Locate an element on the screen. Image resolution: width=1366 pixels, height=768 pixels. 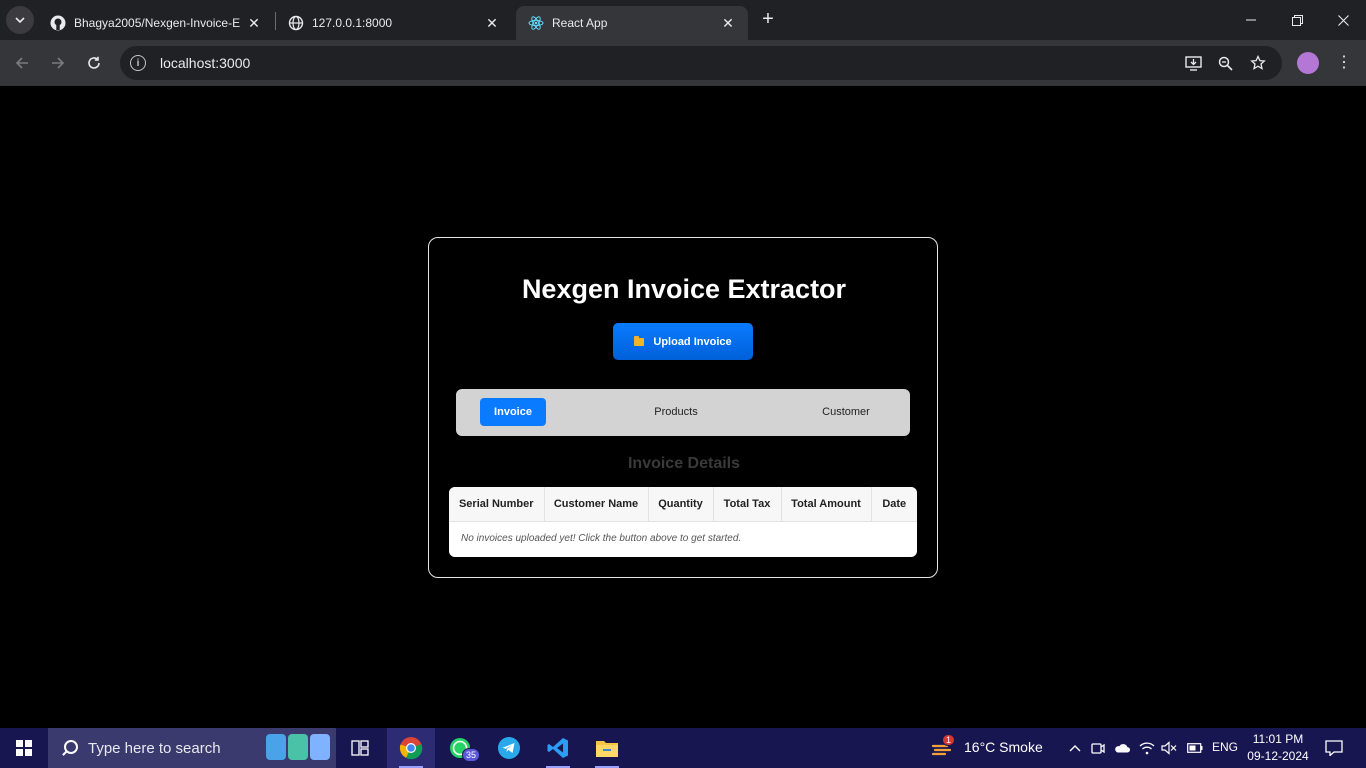
column-header-total-amount: Total Amount is located at coordinates (826, 504).